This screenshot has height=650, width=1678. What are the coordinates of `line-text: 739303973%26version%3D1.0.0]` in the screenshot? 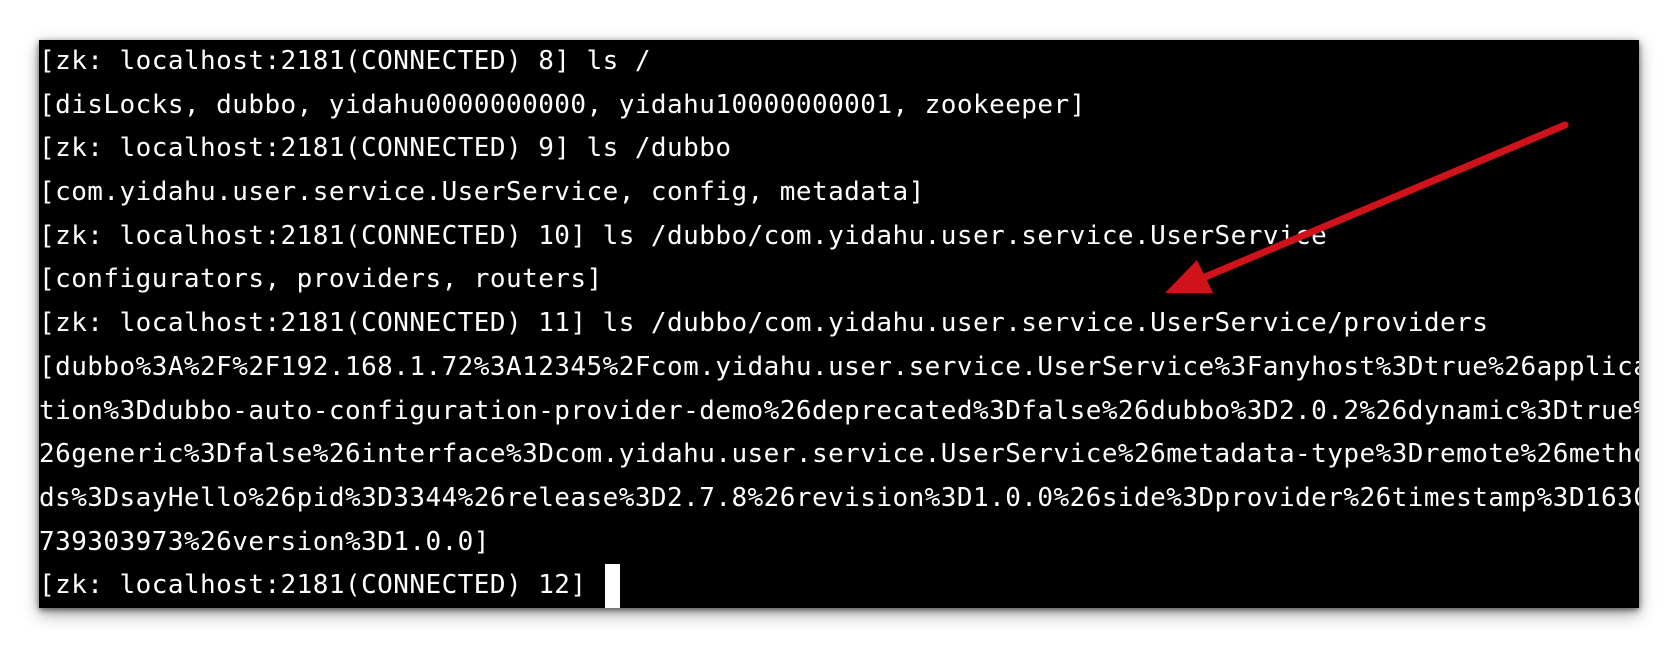 It's located at (264, 541).